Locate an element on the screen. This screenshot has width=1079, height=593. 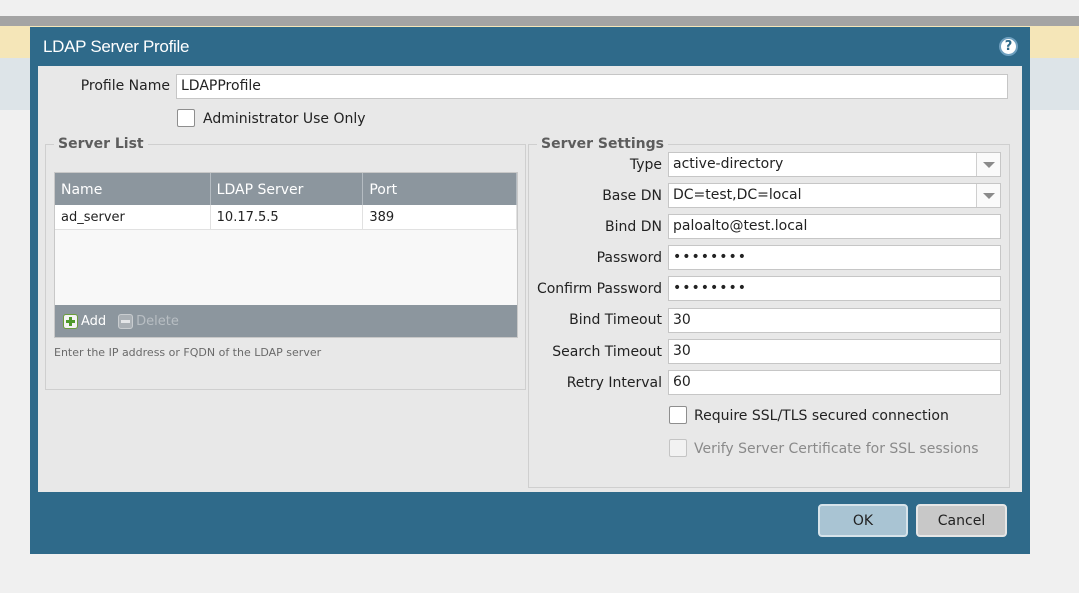
confirm-password-label: Confirm Password is located at coordinates (599, 289).